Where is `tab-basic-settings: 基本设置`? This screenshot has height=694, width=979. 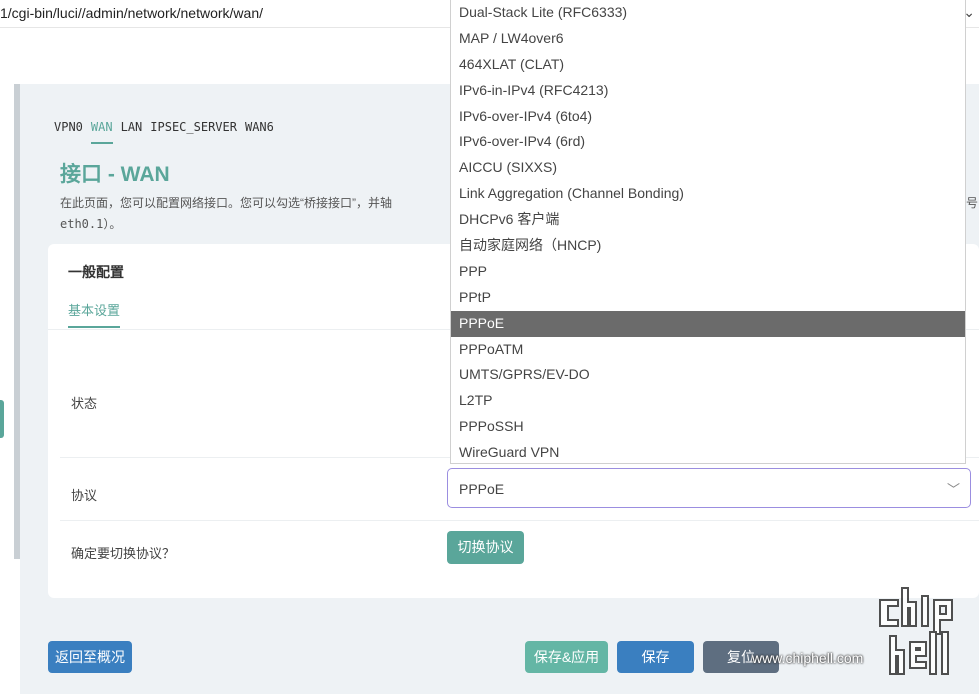 tab-basic-settings: 基本设置 is located at coordinates (94, 314).